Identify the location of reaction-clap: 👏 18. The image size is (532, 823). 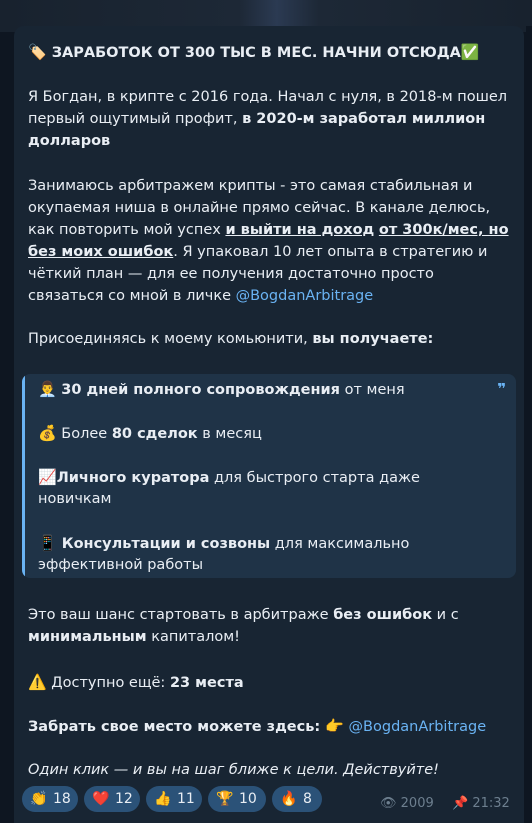
(50, 799).